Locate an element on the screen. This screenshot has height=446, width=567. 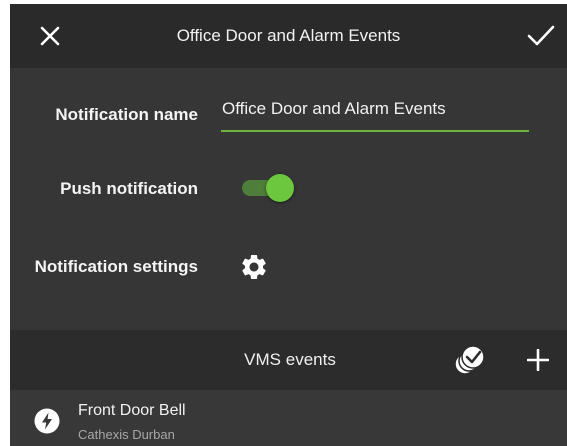
page-title: Office Door and Alarm Events is located at coordinates (288, 35).